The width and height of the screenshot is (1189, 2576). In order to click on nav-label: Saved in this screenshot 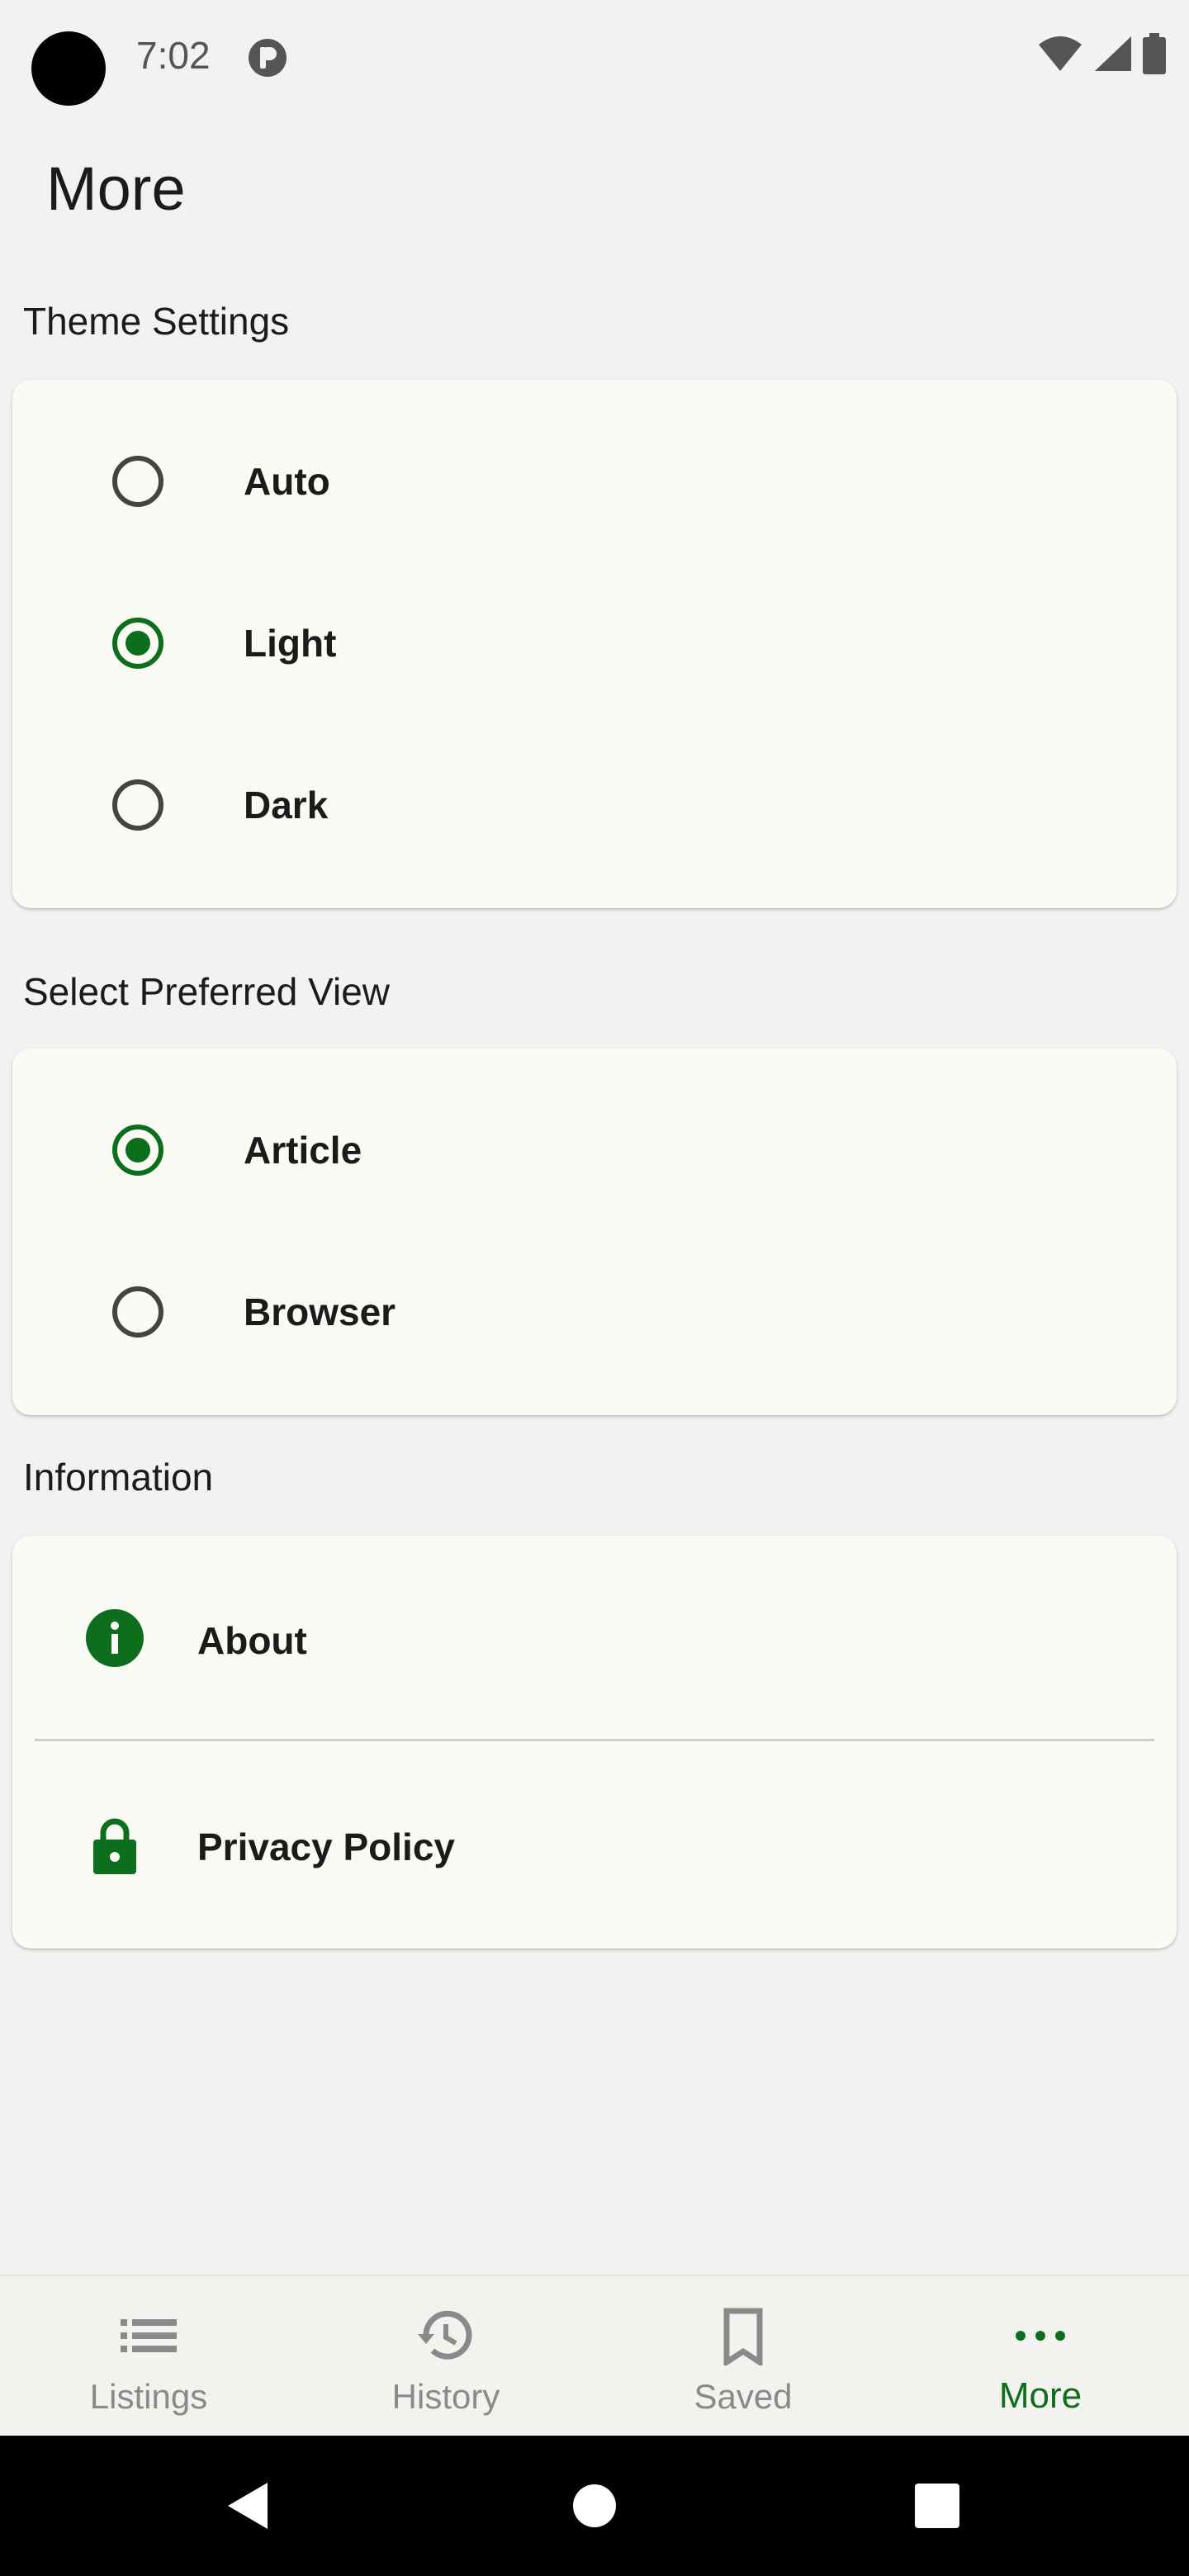, I will do `click(743, 2396)`.